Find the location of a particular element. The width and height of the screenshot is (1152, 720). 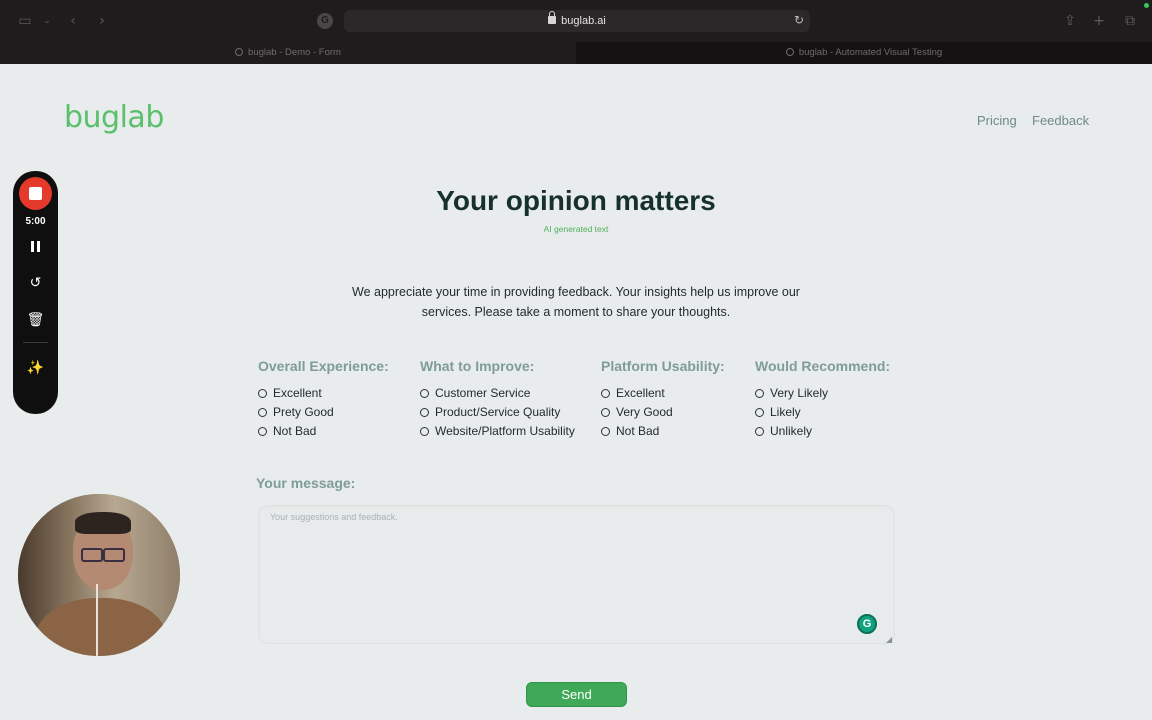

radio-option: Product/Service Quality is located at coordinates (490, 412).